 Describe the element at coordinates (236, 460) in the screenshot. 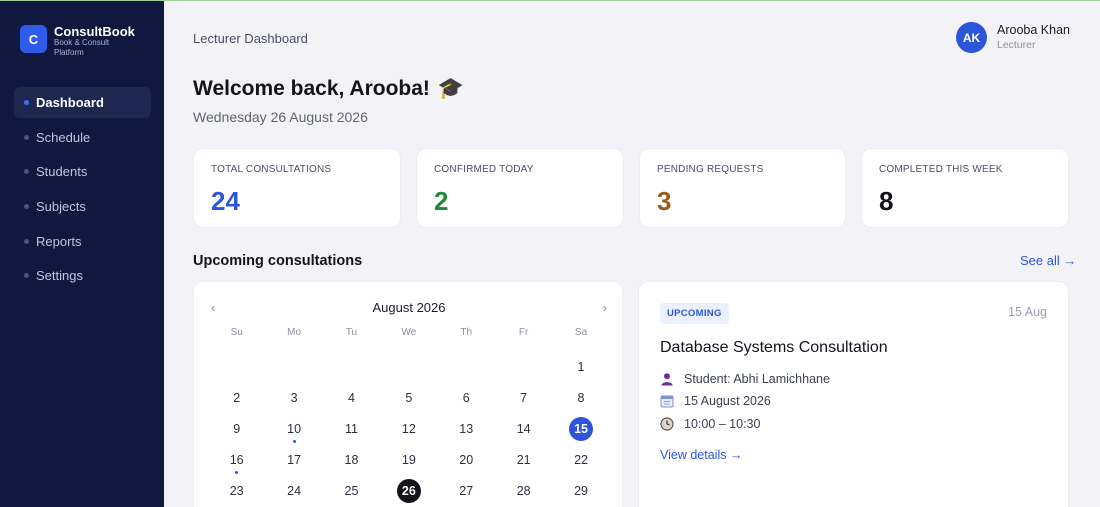

I see `calendar-day: 16` at that location.